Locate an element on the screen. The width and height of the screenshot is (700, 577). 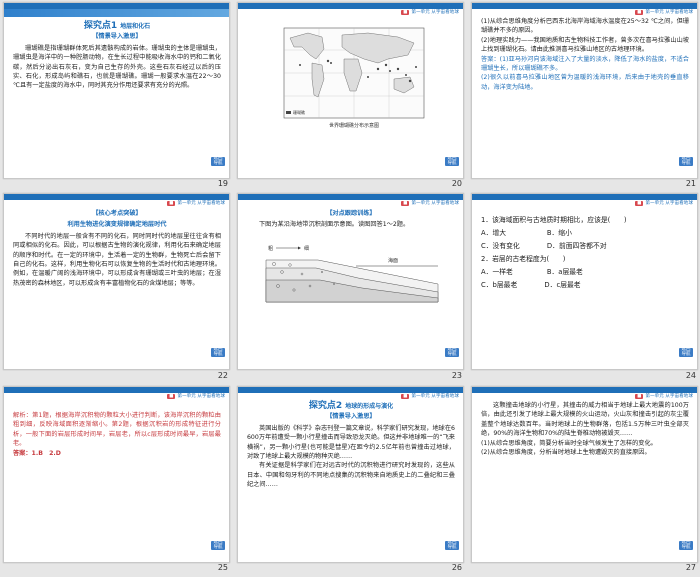
slide-number: 21 is located at coordinates (690, 183).